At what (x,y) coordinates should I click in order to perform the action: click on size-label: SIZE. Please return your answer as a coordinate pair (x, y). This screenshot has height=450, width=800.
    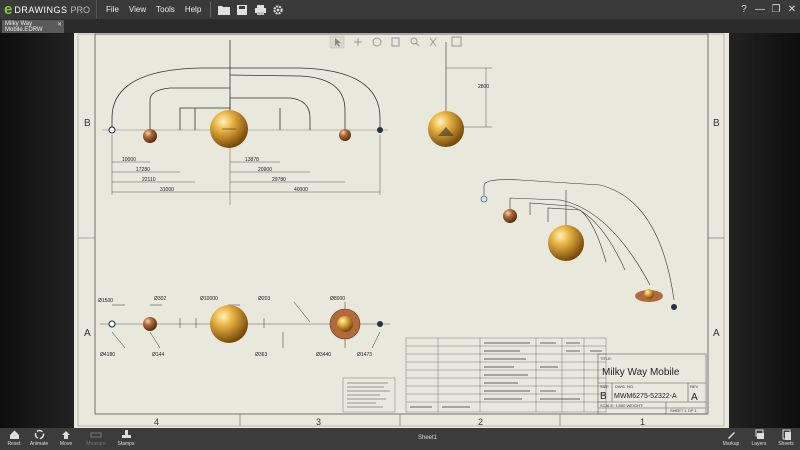
    Looking at the image, I should click on (604, 386).